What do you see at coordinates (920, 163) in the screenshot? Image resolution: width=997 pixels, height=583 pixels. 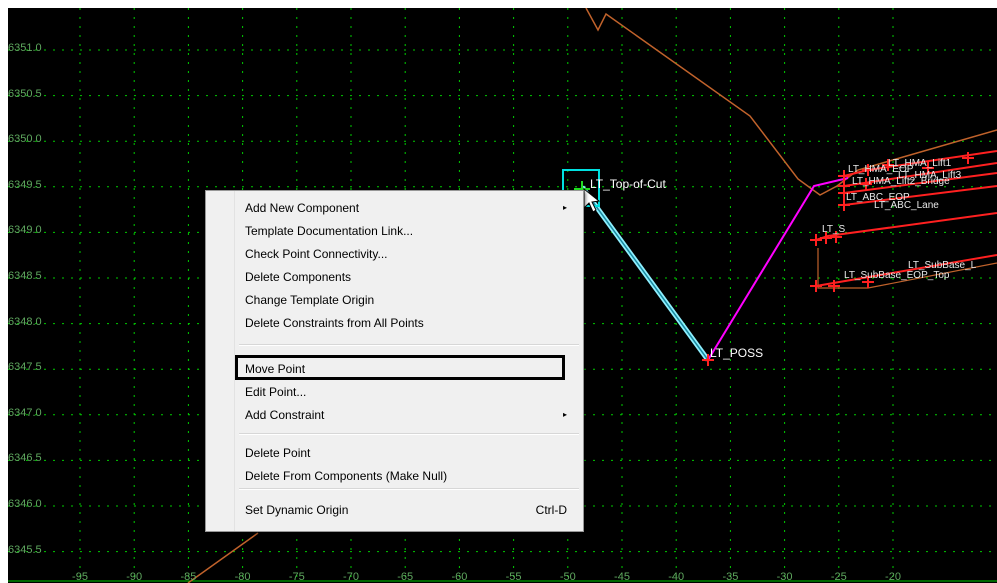 I see `overlap-label: LT_HMA_Lift1` at bounding box center [920, 163].